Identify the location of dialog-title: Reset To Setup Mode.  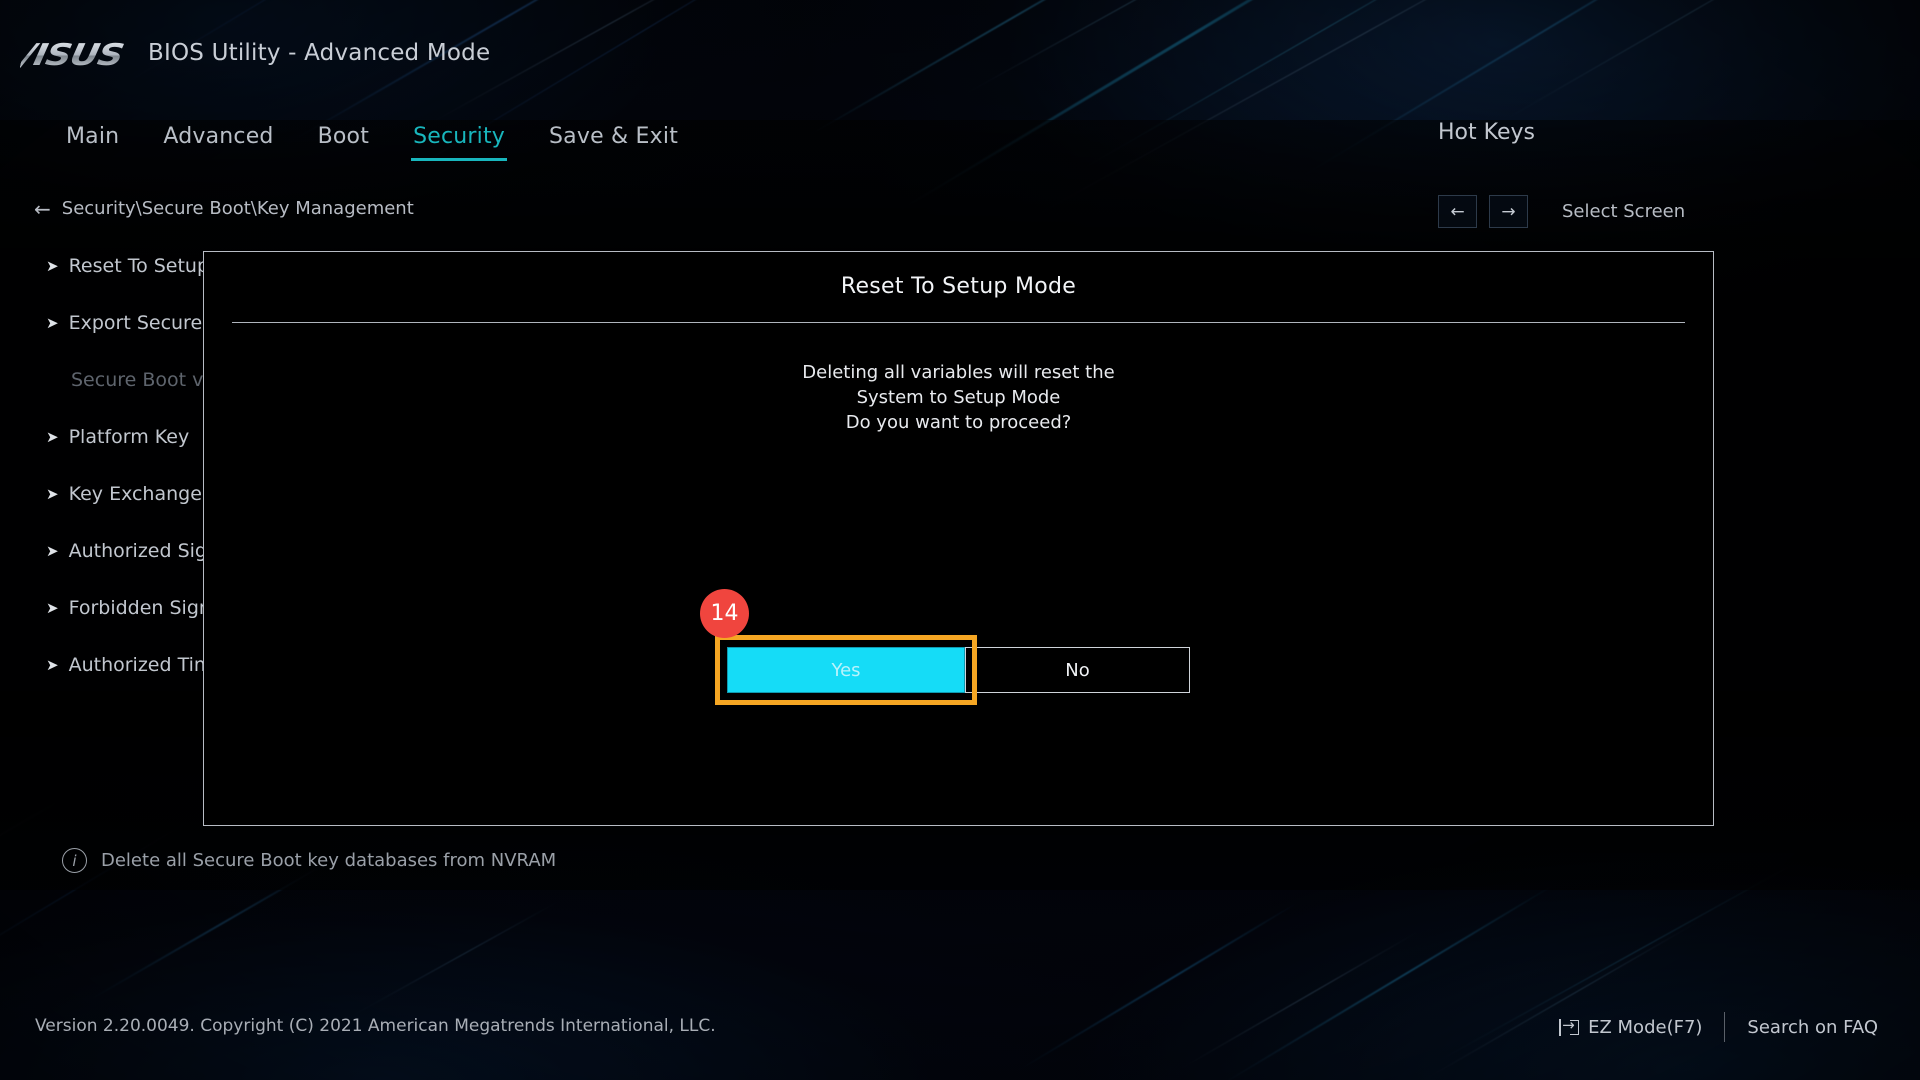
(958, 286).